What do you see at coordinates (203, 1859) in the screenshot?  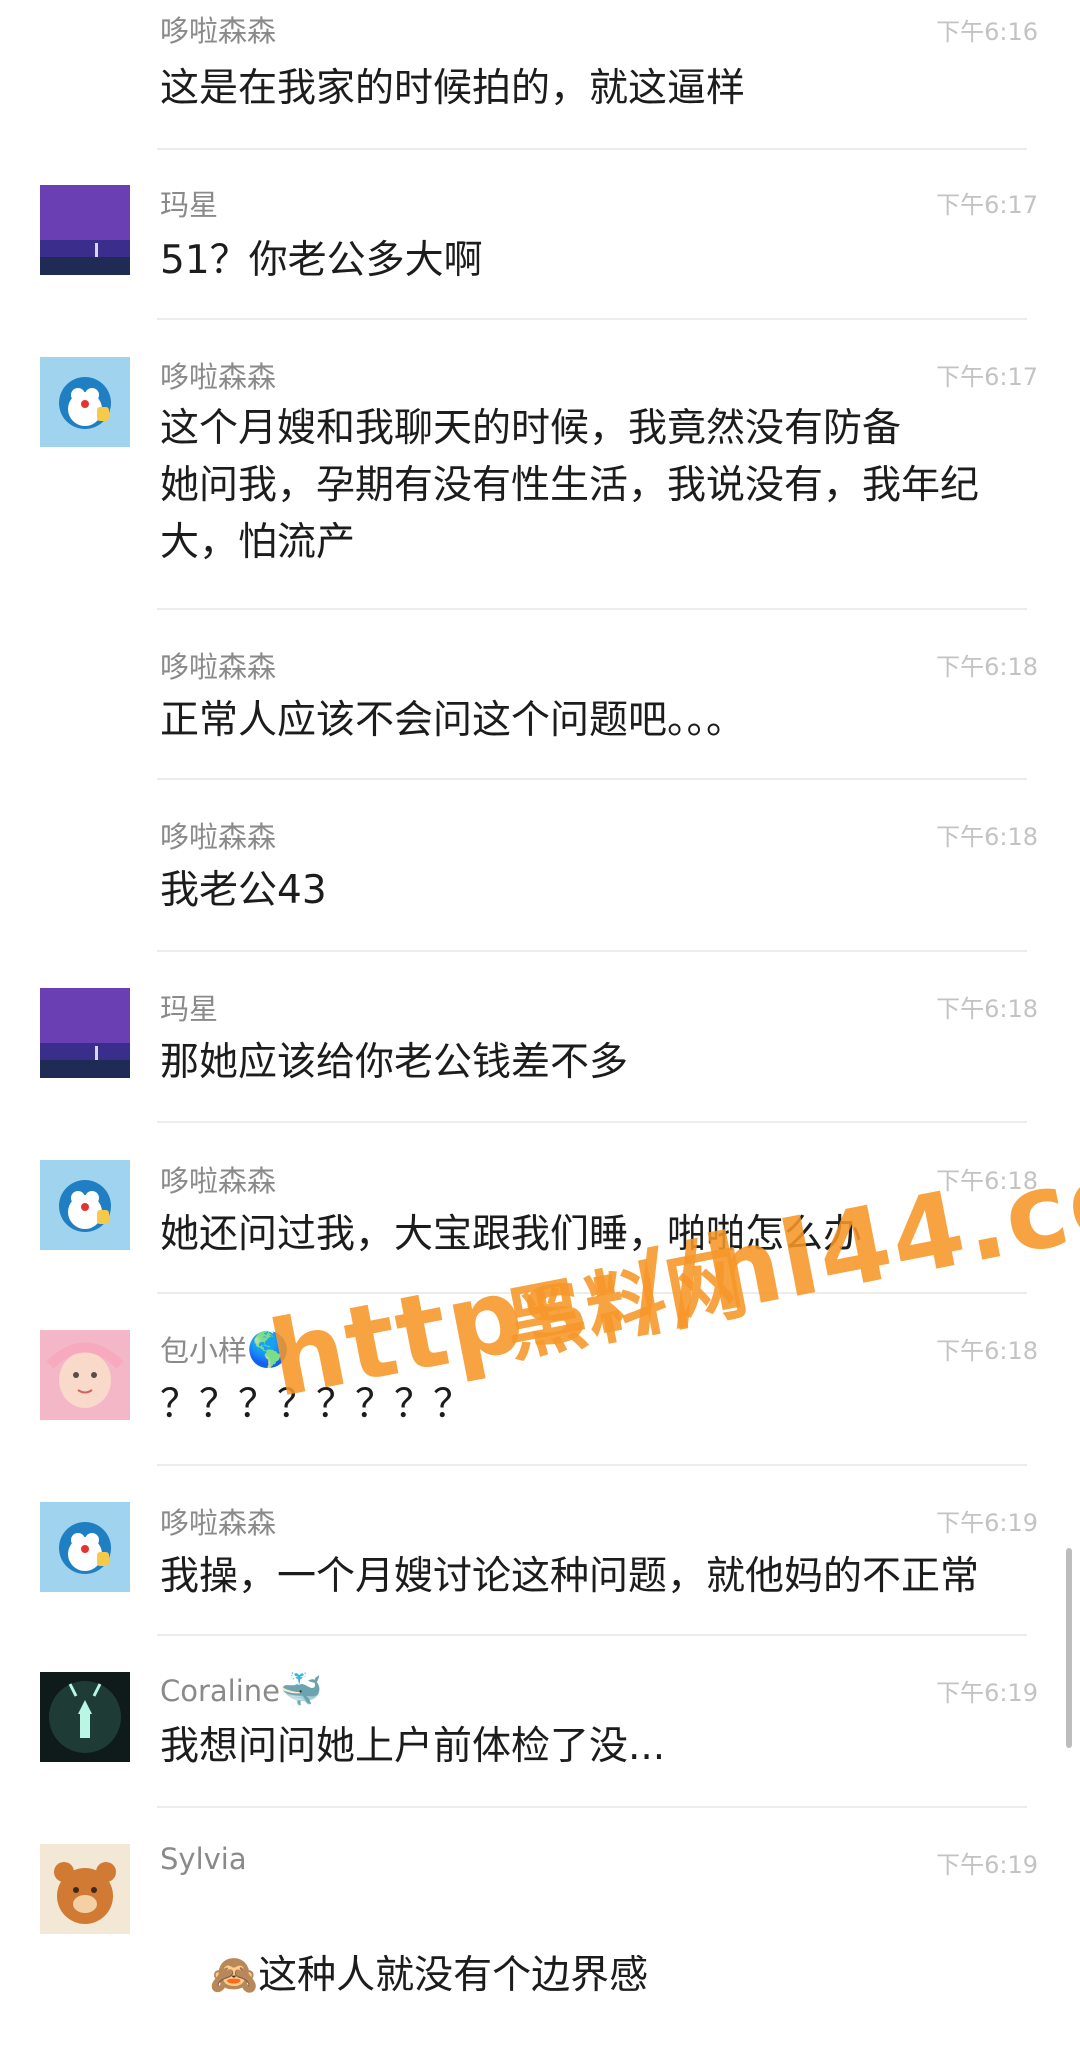 I see `sender-name: Sylvia` at bounding box center [203, 1859].